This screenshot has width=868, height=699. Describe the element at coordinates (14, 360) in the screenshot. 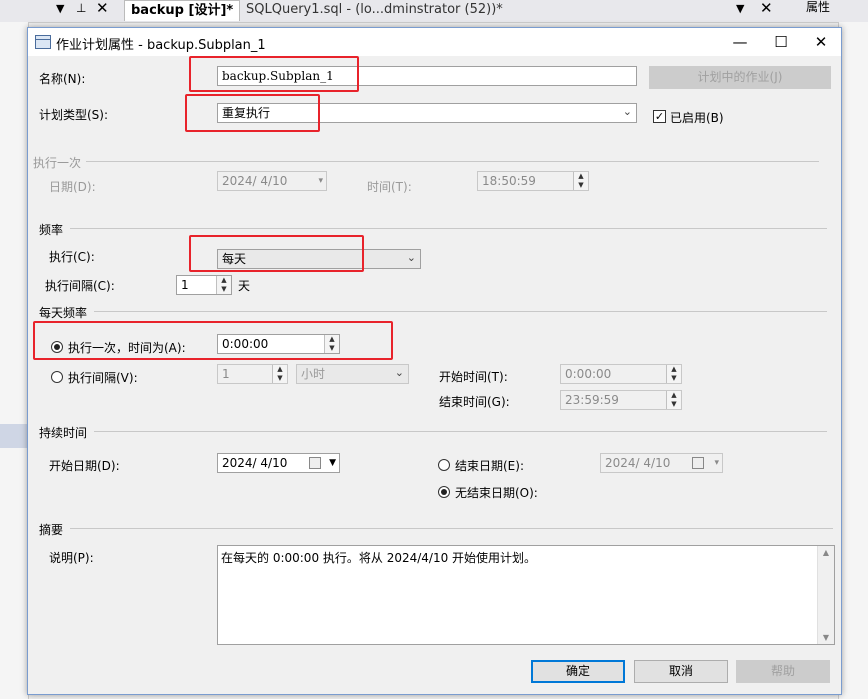

I see `ide-left-panel` at that location.